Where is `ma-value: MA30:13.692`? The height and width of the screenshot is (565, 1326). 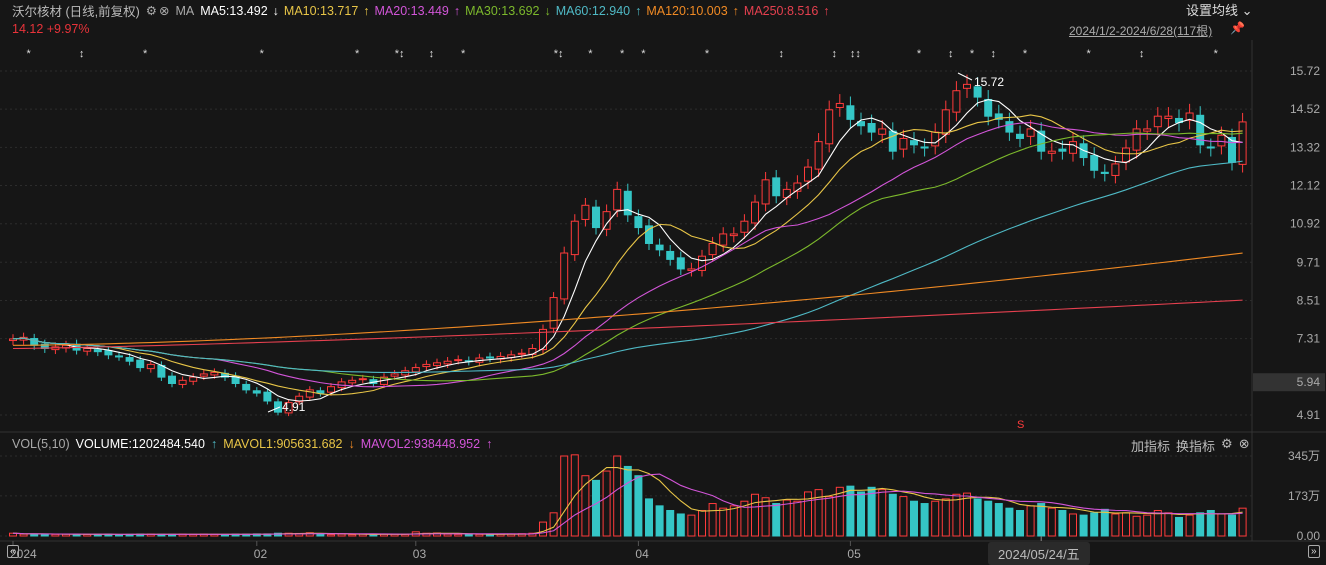 ma-value: MA30:13.692 is located at coordinates (502, 10).